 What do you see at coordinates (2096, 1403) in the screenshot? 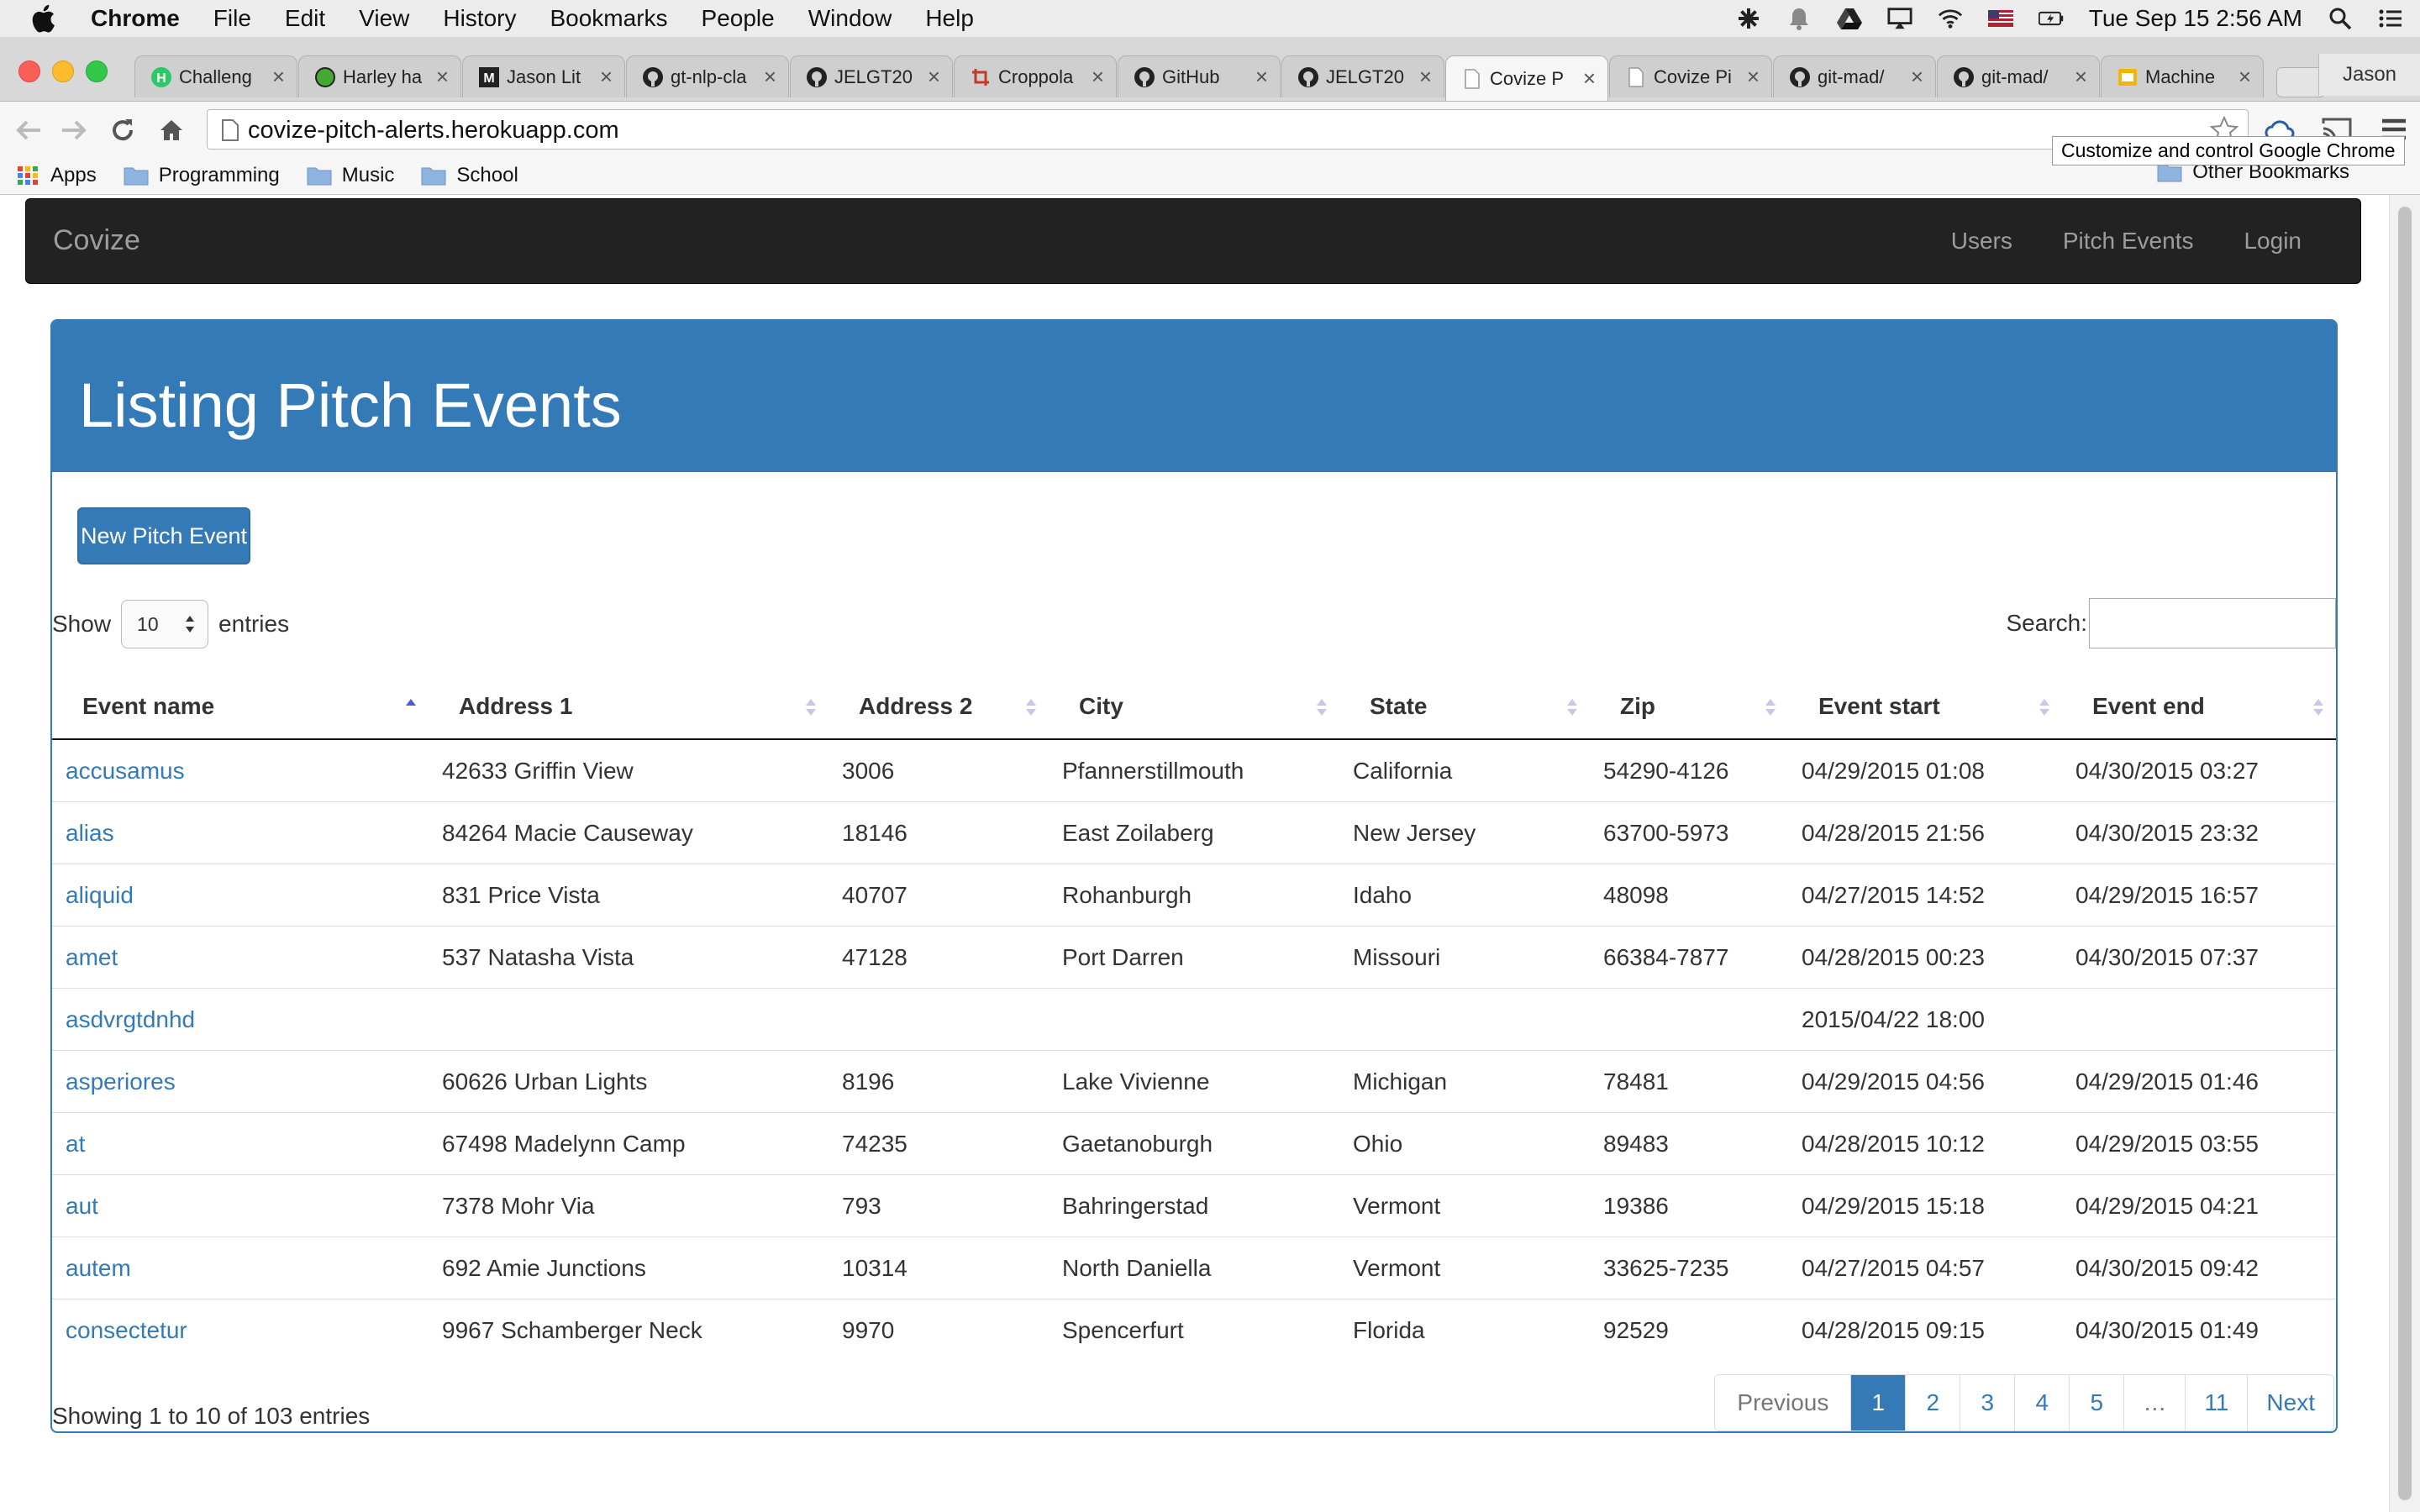
I see `pagination-page-5: 5` at bounding box center [2096, 1403].